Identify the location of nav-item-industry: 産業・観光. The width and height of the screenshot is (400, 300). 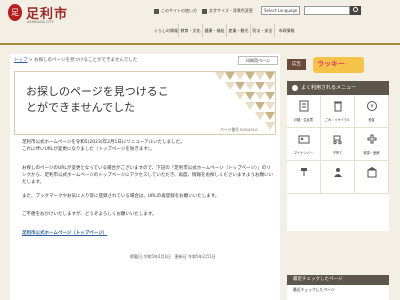
(238, 30).